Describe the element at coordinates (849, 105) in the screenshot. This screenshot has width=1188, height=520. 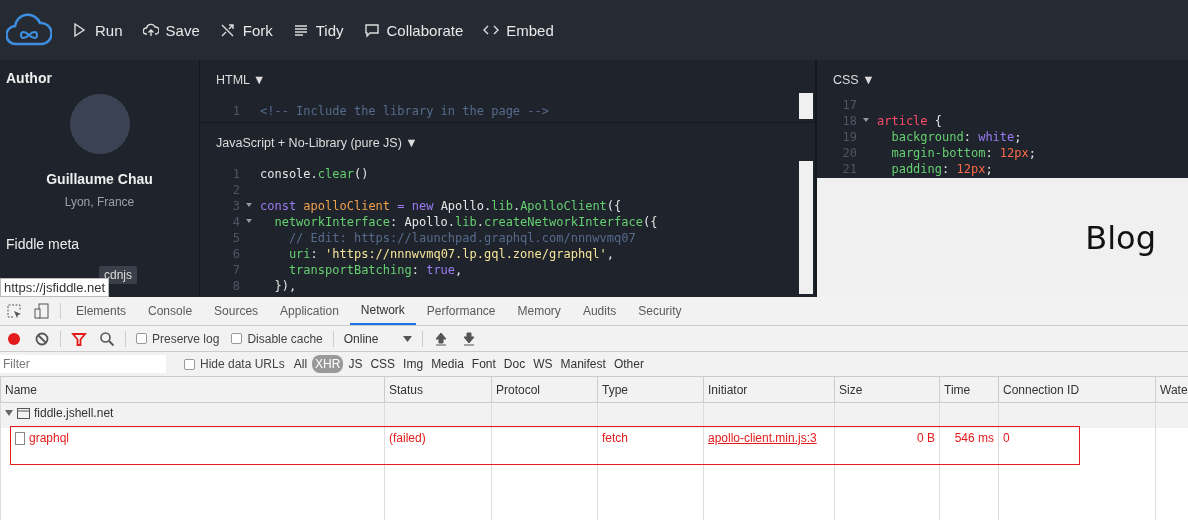
I see `line-number: 17` at that location.